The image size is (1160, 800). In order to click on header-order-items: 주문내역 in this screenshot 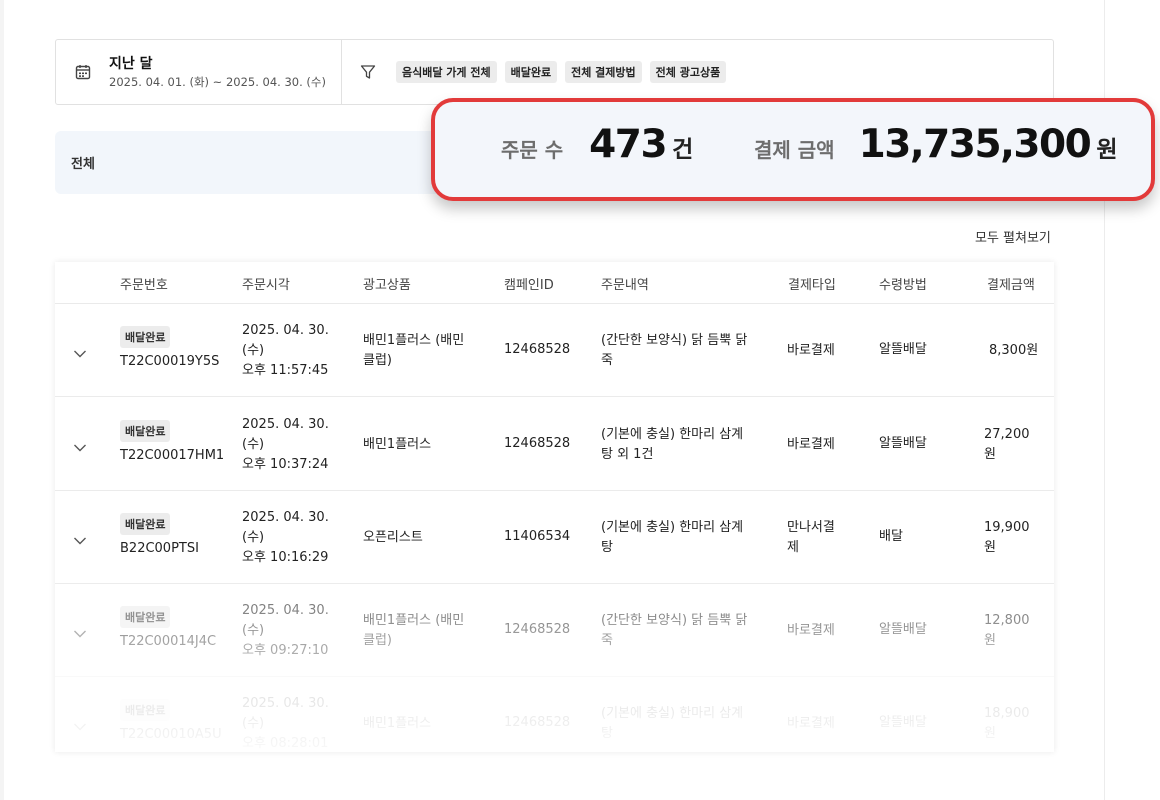, I will do `click(625, 285)`.